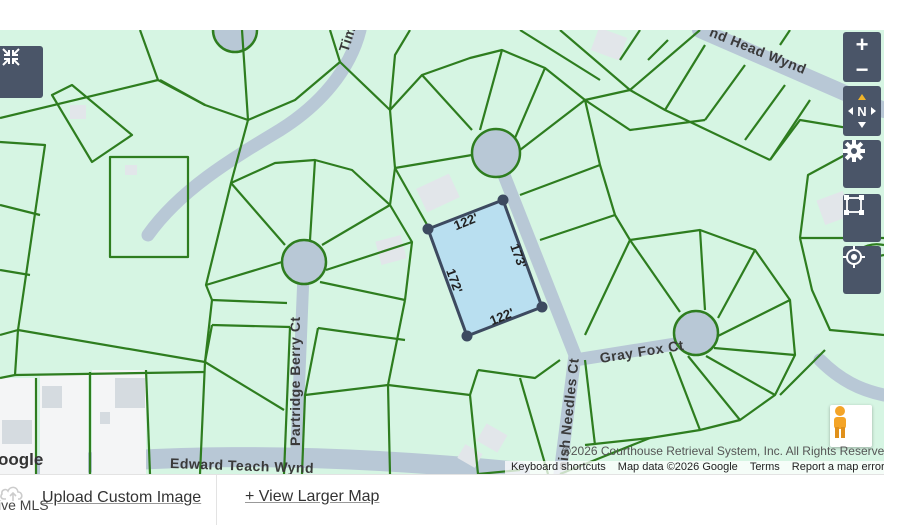 Image resolution: width=900 pixels, height=529 pixels. Describe the element at coordinates (862, 44) in the screenshot. I see `zoom-in-button: +` at that location.